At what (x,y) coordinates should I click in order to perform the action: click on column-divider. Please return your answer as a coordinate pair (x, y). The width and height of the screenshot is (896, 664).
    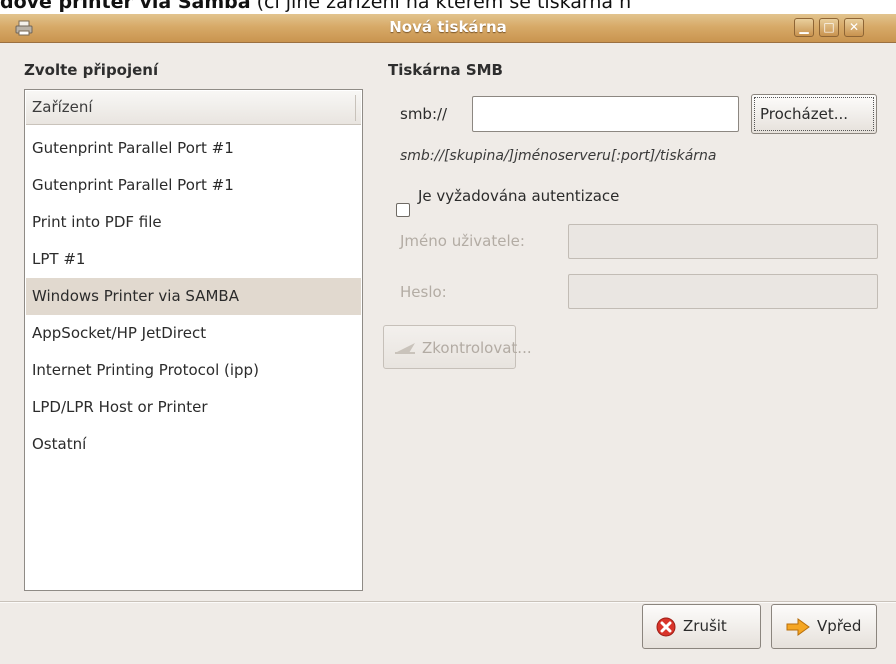
    Looking at the image, I should click on (355, 108).